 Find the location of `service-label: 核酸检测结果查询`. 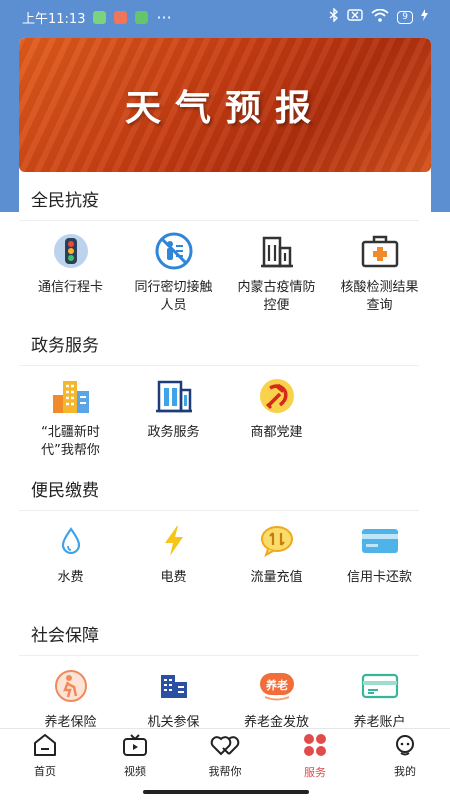

service-label: 核酸检测结果查询 is located at coordinates (379, 296).